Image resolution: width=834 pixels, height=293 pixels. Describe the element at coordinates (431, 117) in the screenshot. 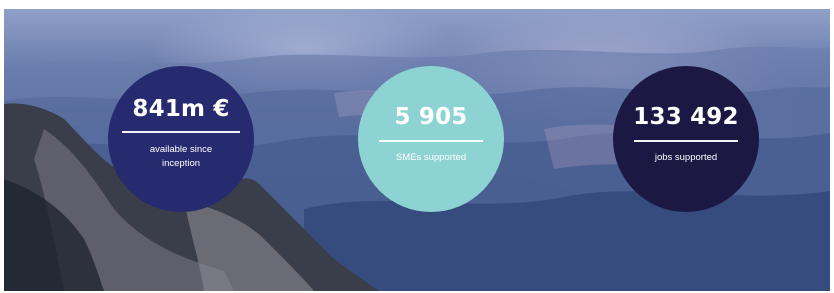

I see `stat-value: 5 905` at that location.